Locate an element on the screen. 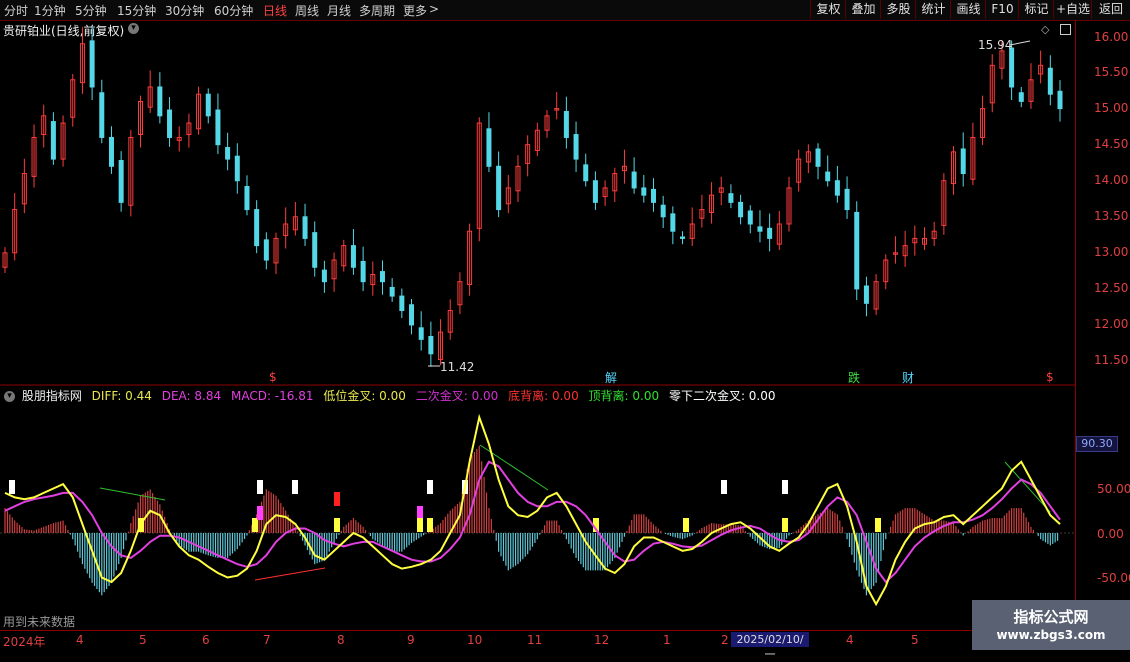 The height and width of the screenshot is (662, 1130). max-price-label: 15.94 is located at coordinates (995, 45).